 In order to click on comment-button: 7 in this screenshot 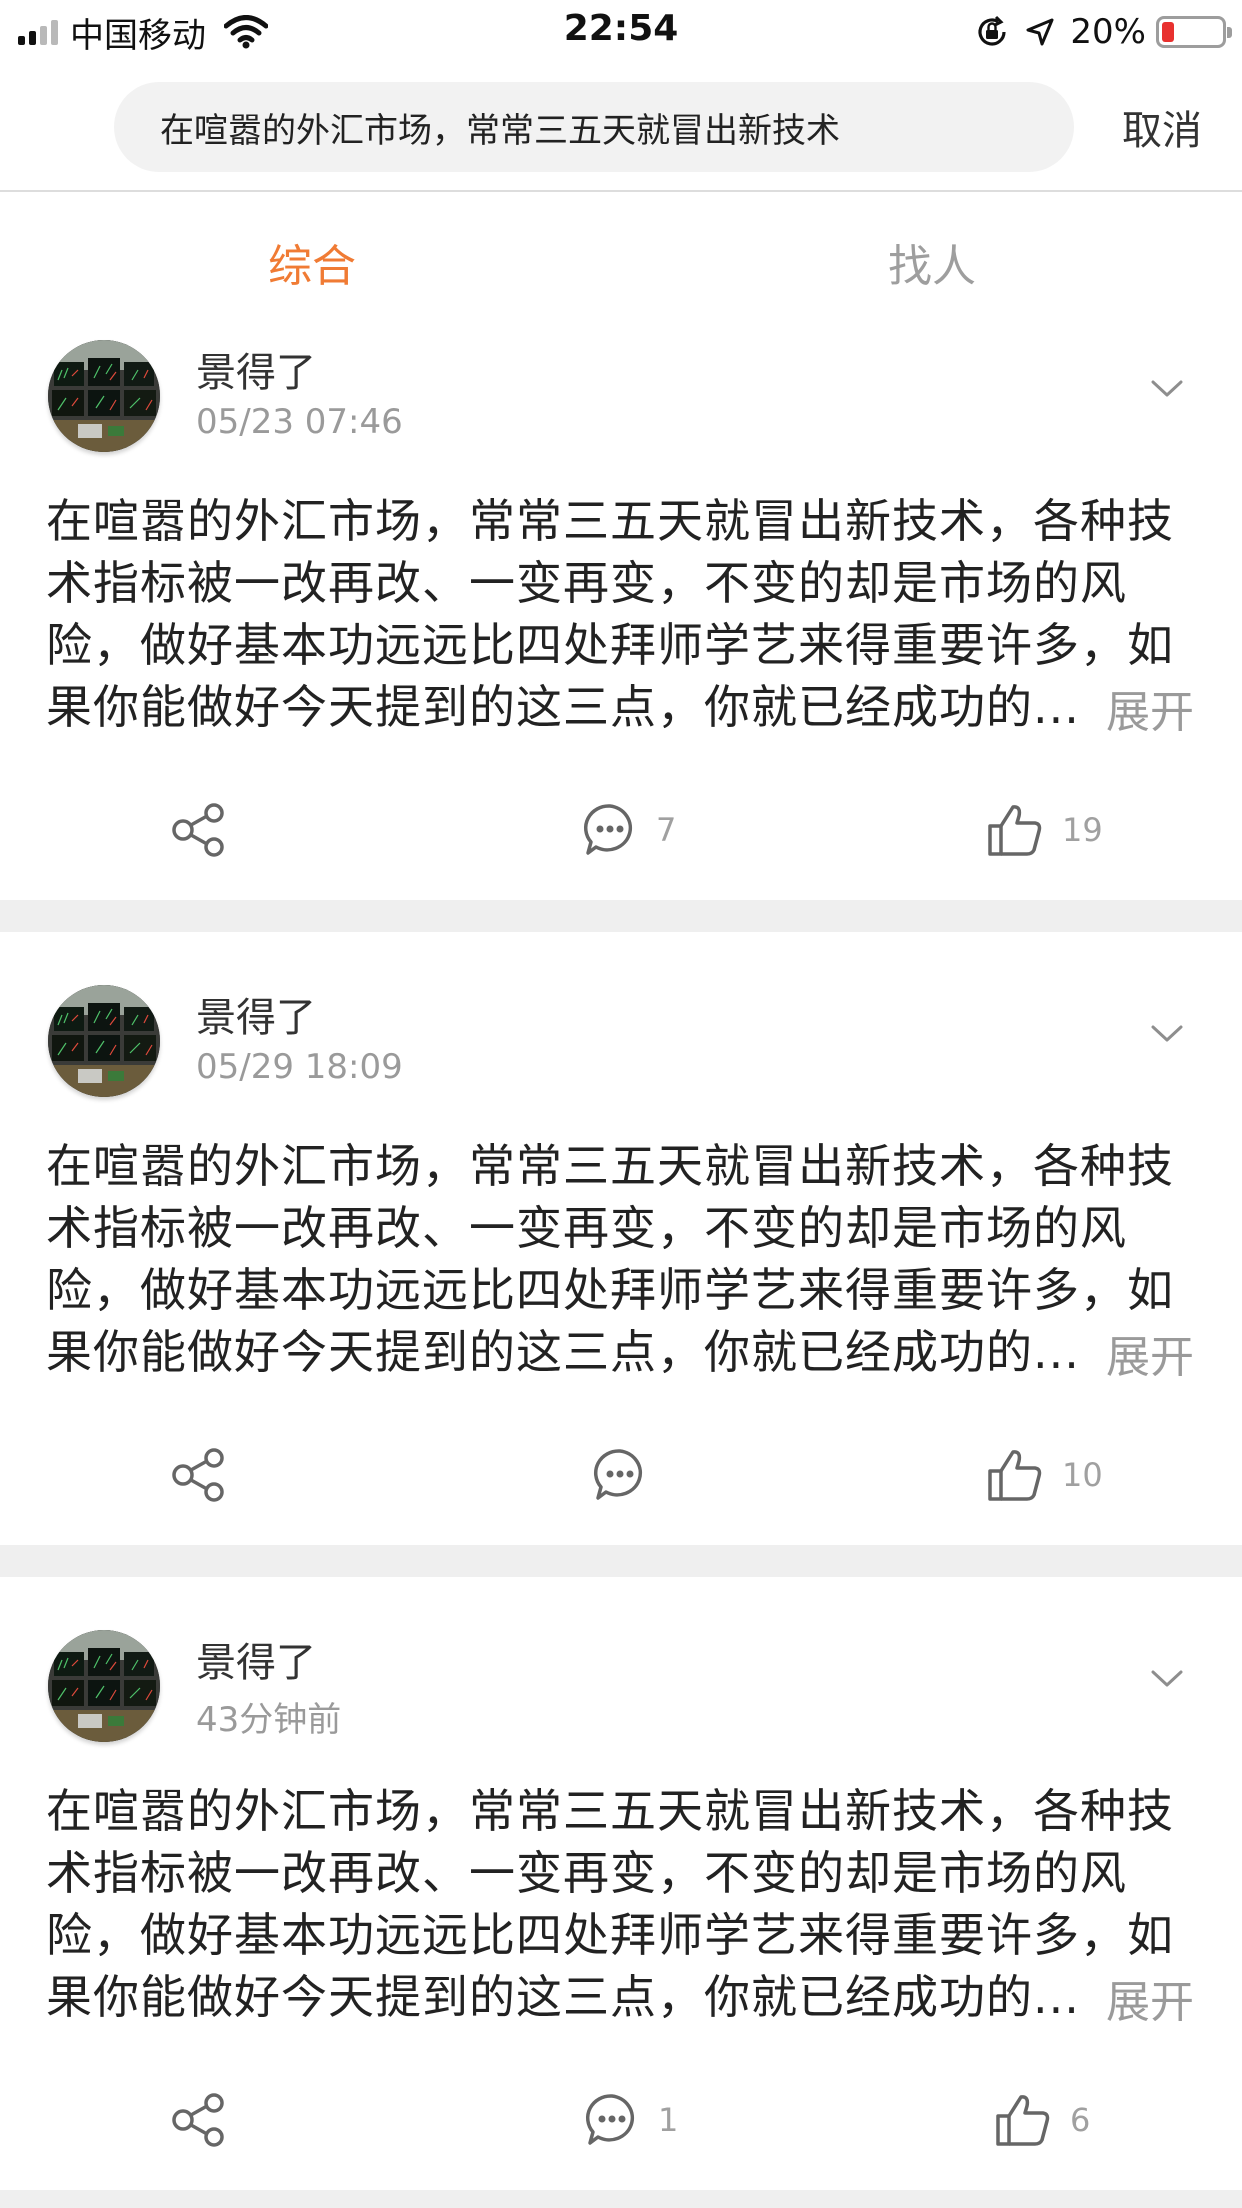, I will do `click(629, 830)`.